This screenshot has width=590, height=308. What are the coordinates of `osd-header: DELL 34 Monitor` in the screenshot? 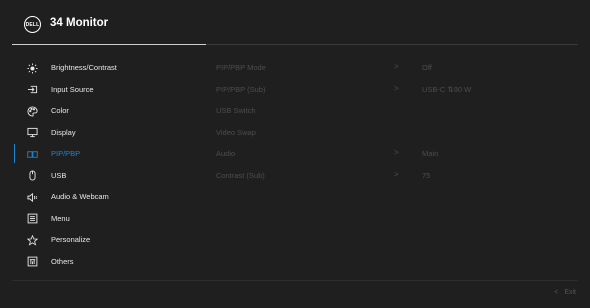 It's located at (295, 23).